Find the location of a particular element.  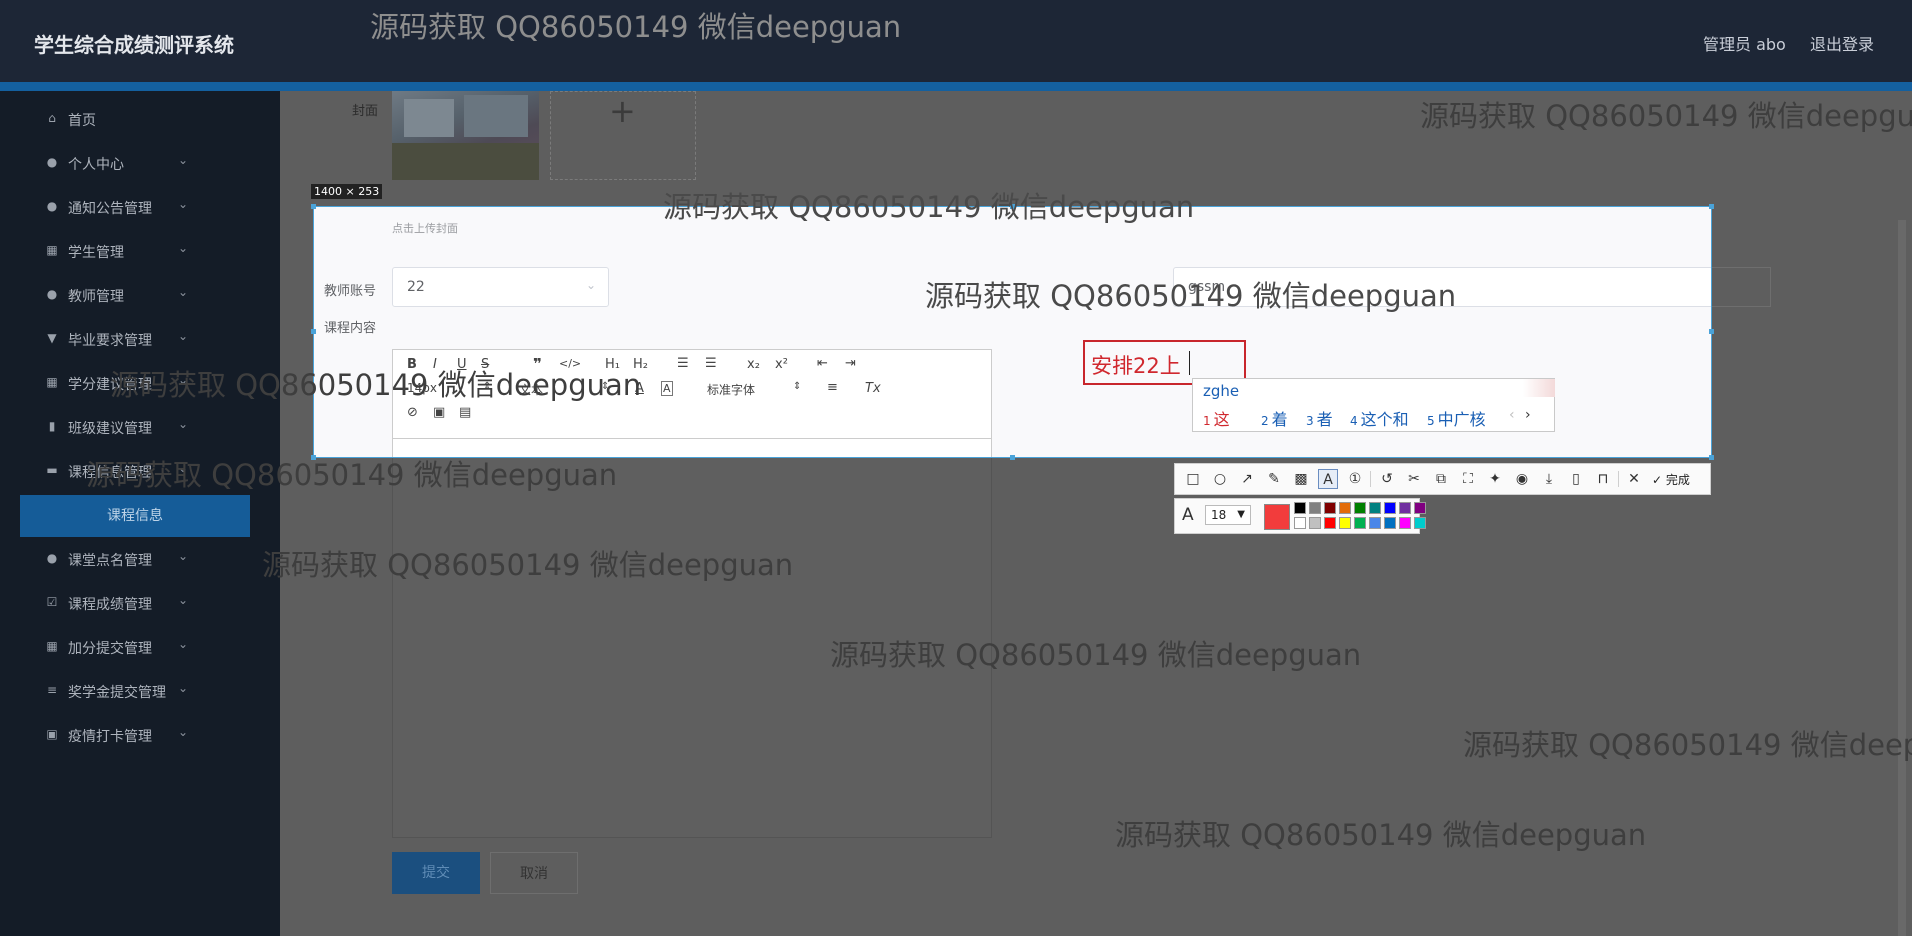

teacher-name-input-end is located at coordinates (1737, 287).